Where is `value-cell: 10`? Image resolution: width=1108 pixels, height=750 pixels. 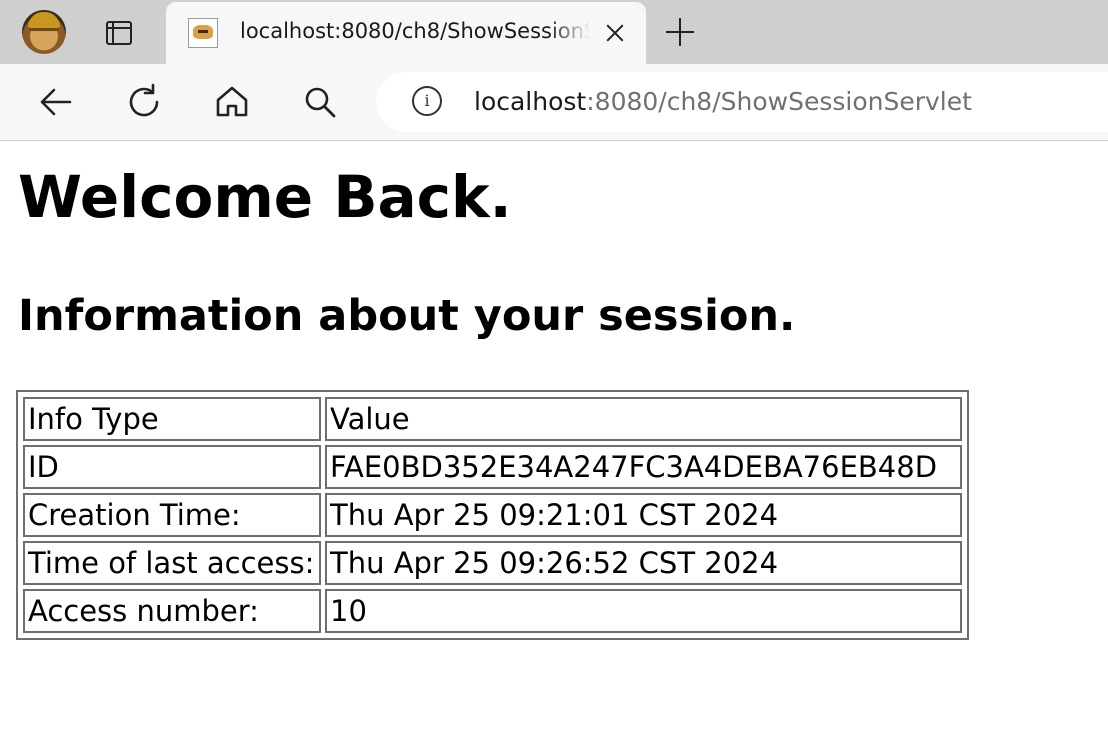
value-cell: 10 is located at coordinates (643, 611).